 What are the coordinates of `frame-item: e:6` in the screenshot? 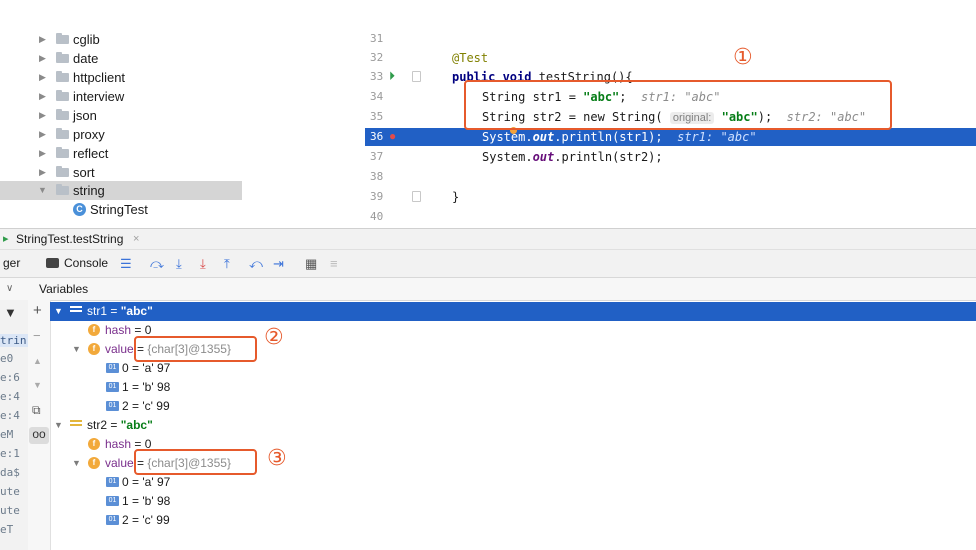 It's located at (10, 377).